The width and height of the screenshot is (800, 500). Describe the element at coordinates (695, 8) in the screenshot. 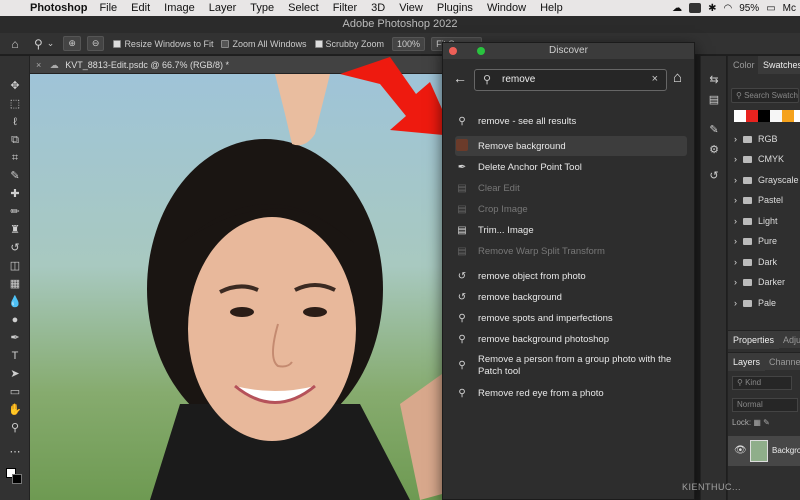

I see `status-icon` at that location.